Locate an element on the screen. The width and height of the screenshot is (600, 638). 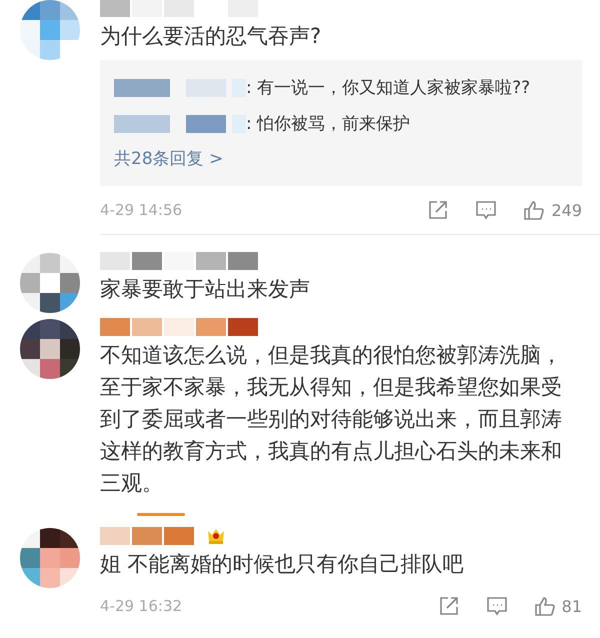
like-count: 249 is located at coordinates (566, 210).